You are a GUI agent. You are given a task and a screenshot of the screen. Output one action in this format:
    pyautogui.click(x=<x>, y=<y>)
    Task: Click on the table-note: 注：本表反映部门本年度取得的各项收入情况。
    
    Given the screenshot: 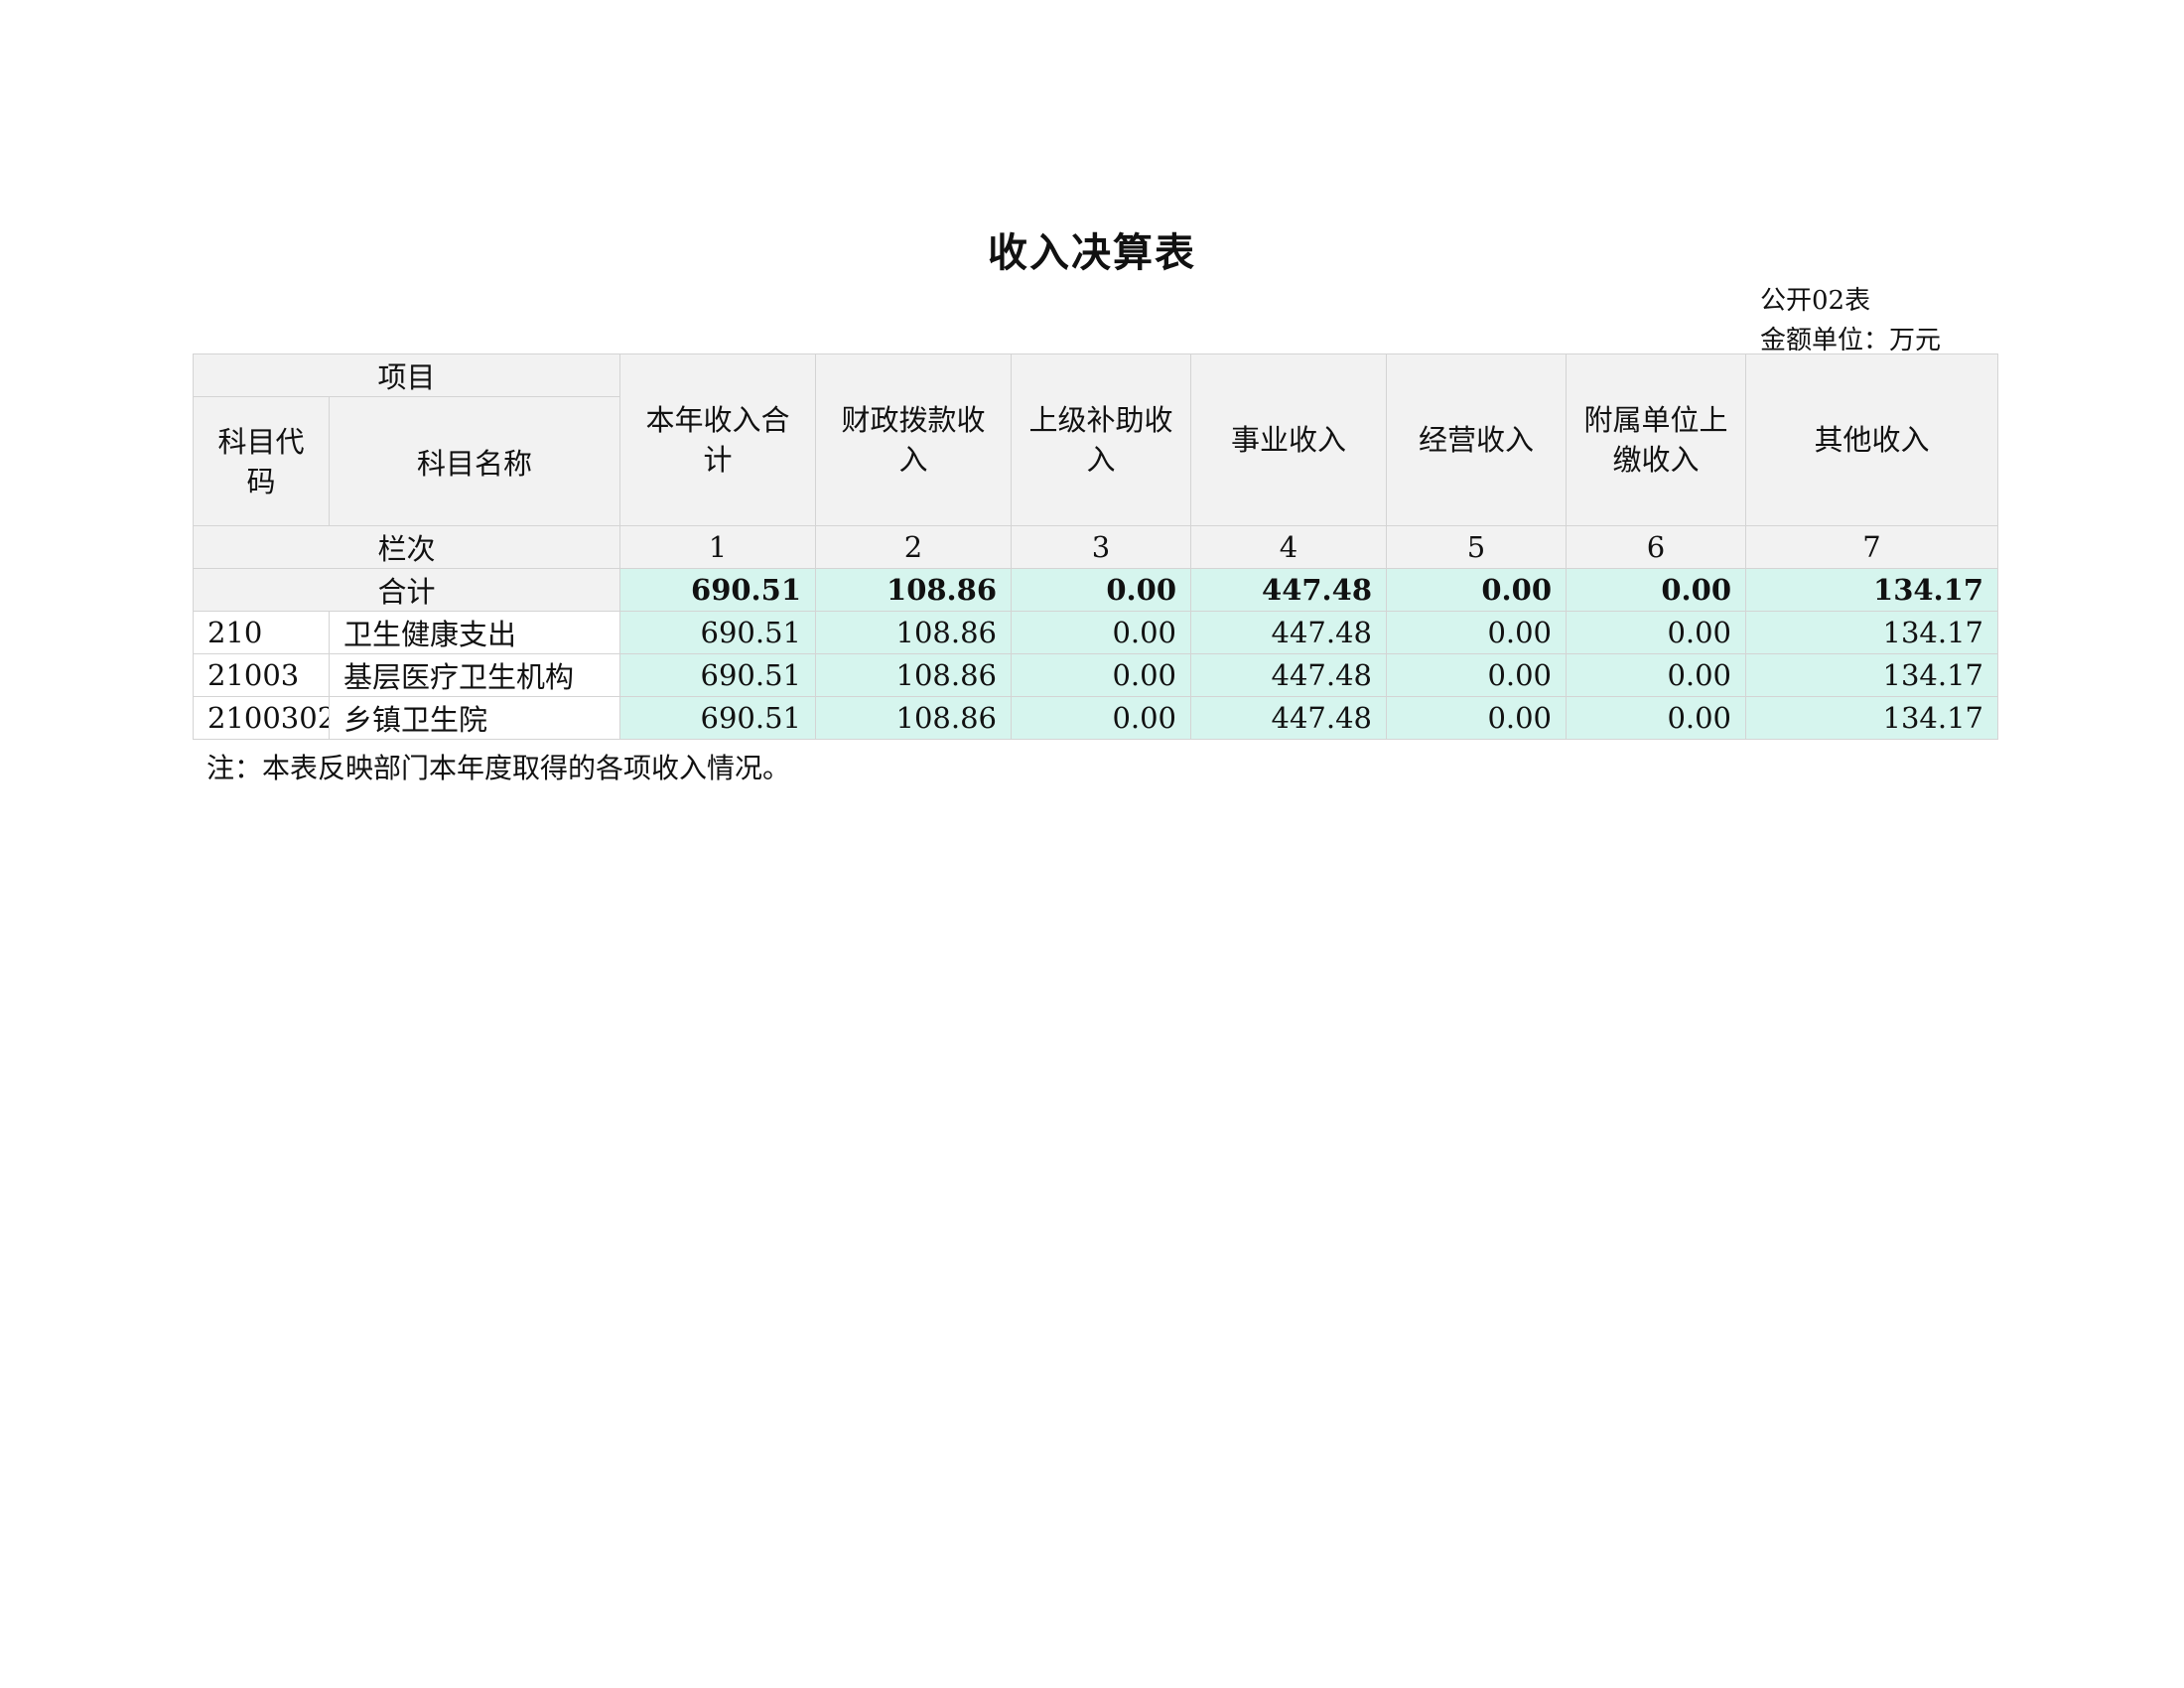 What is the action you would take?
    pyautogui.click(x=498, y=768)
    